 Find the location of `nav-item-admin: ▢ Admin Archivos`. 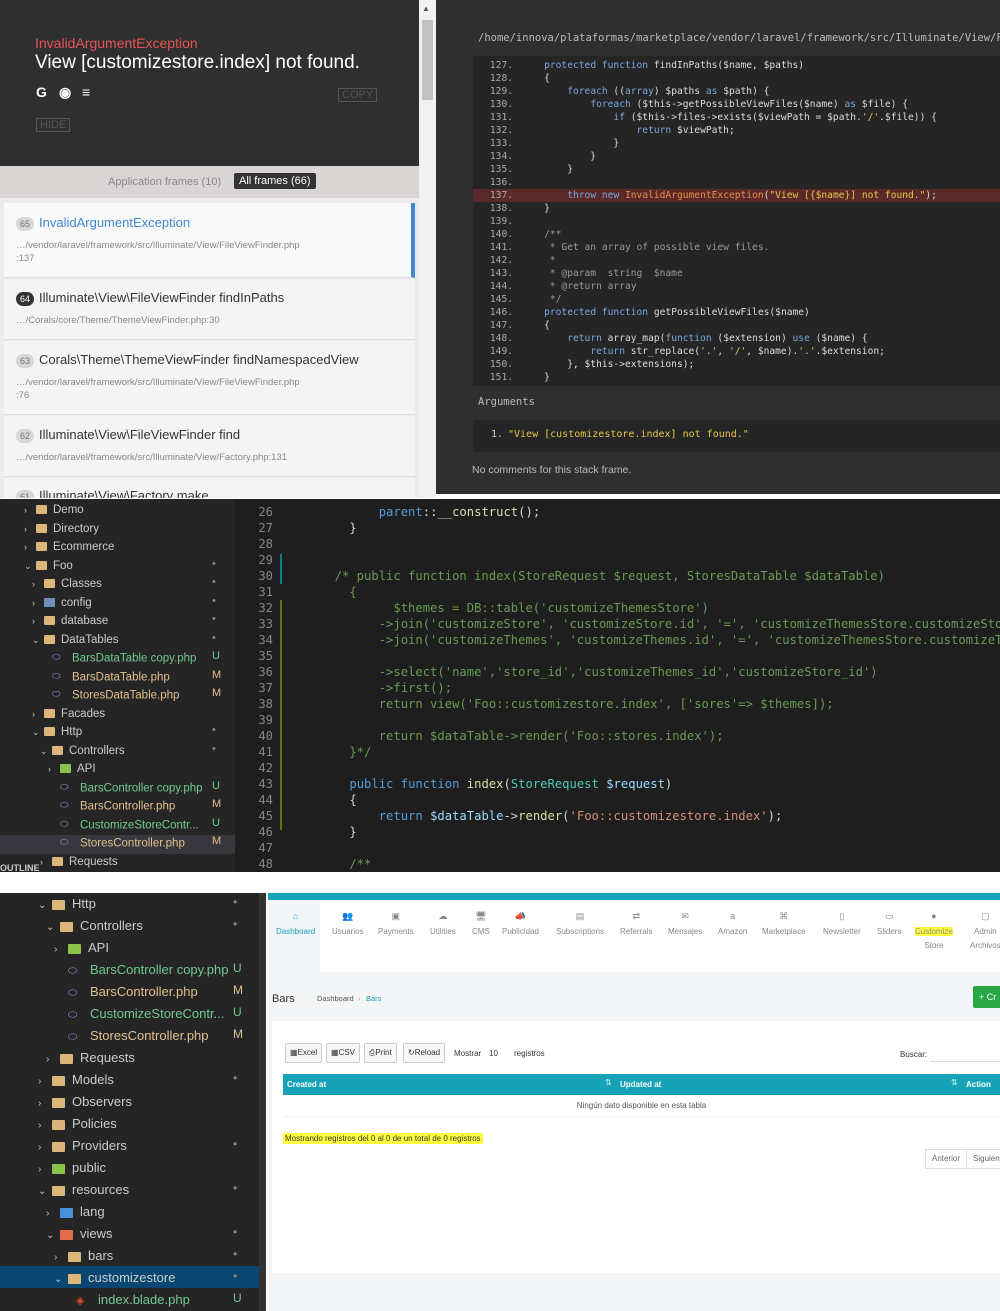

nav-item-admin: ▢ Admin Archivos is located at coordinates (985, 933).